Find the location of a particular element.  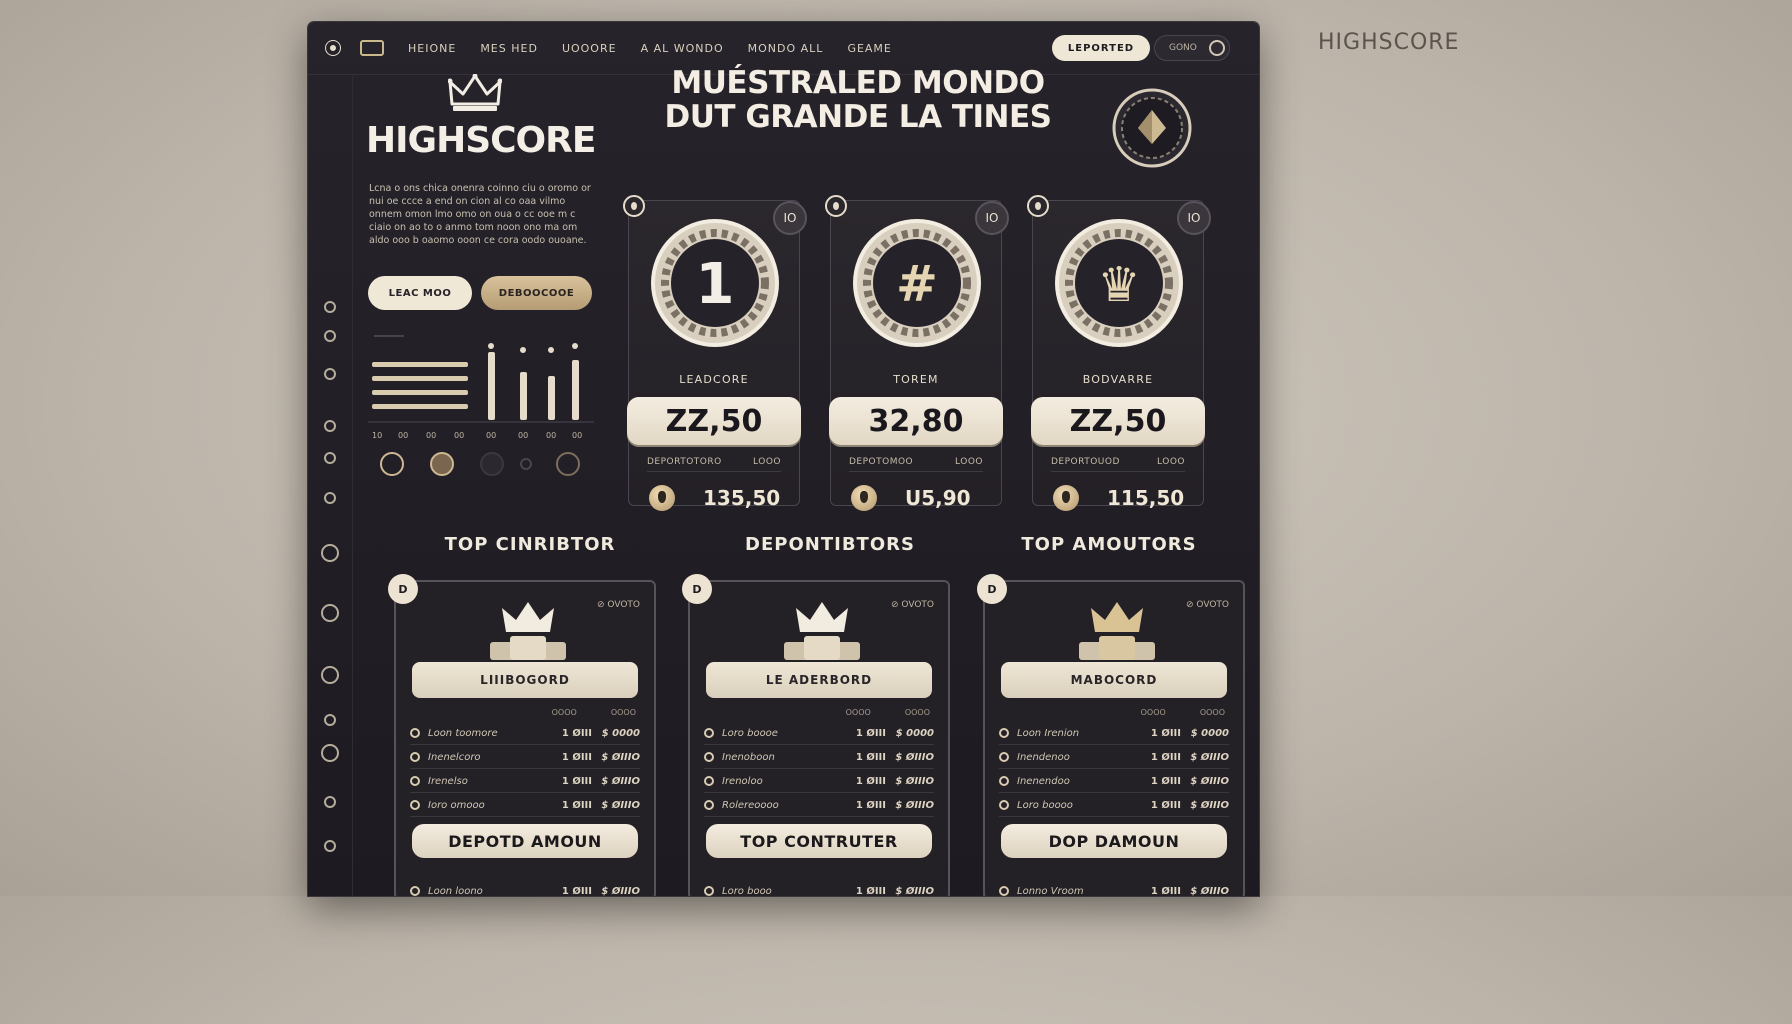

nav-item: HEIONE is located at coordinates (432, 48).